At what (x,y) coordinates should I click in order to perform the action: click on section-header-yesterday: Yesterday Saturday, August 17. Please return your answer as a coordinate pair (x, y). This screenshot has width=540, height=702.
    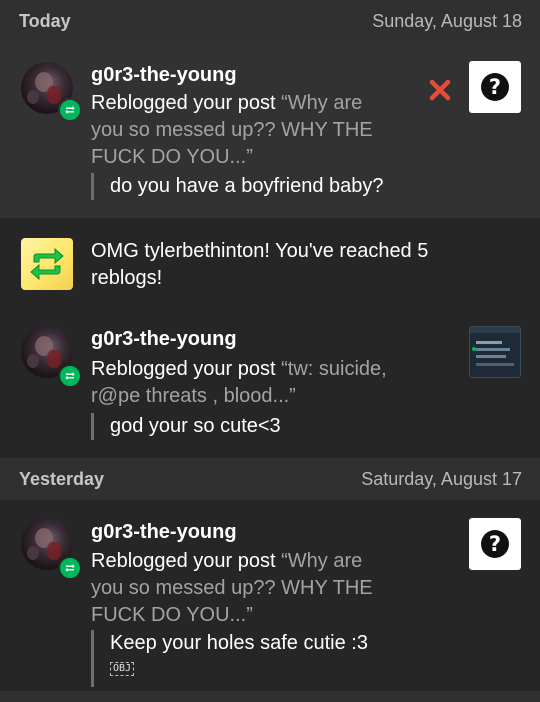
    Looking at the image, I should click on (270, 479).